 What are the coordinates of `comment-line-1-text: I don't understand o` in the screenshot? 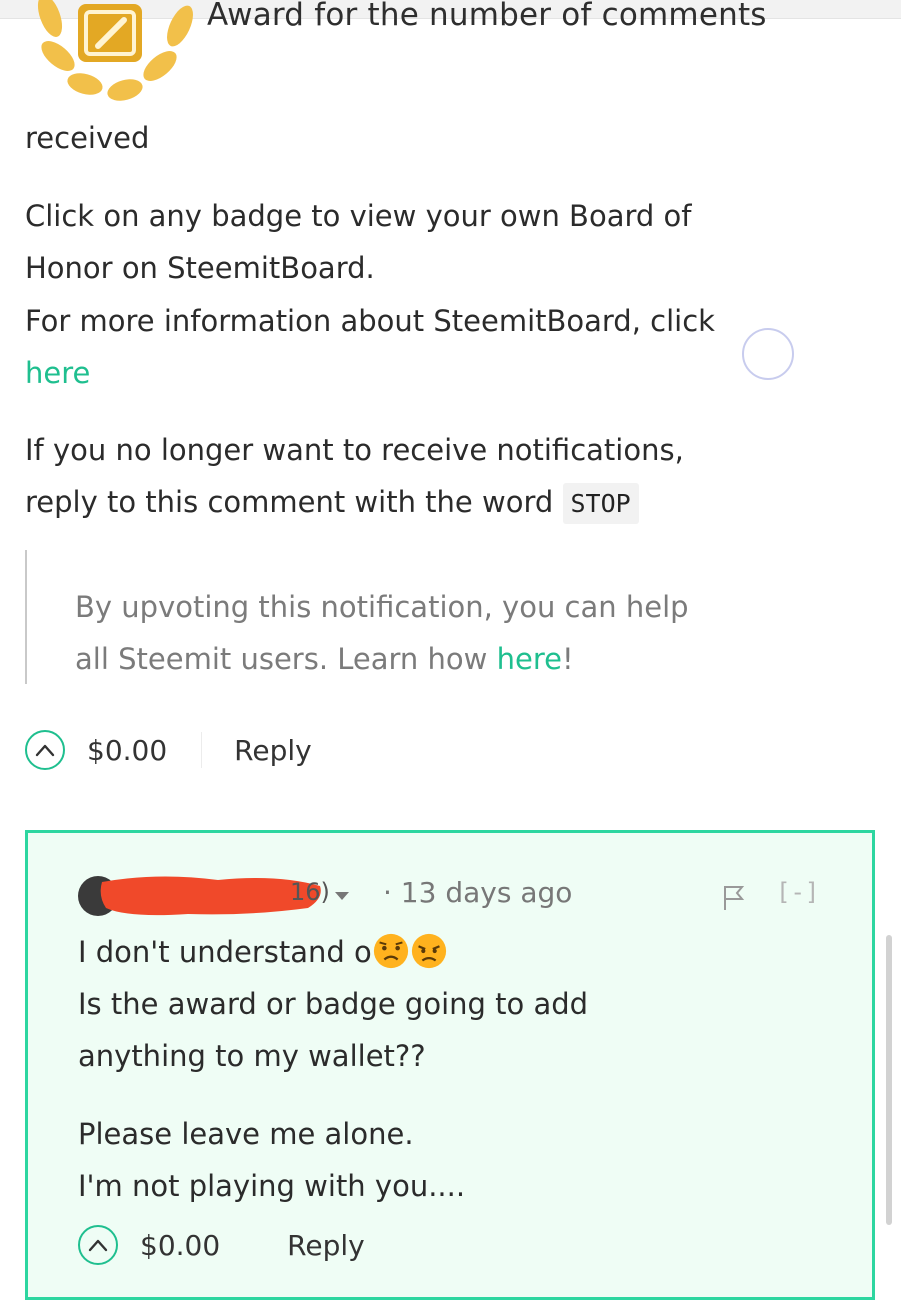 It's located at (225, 952).